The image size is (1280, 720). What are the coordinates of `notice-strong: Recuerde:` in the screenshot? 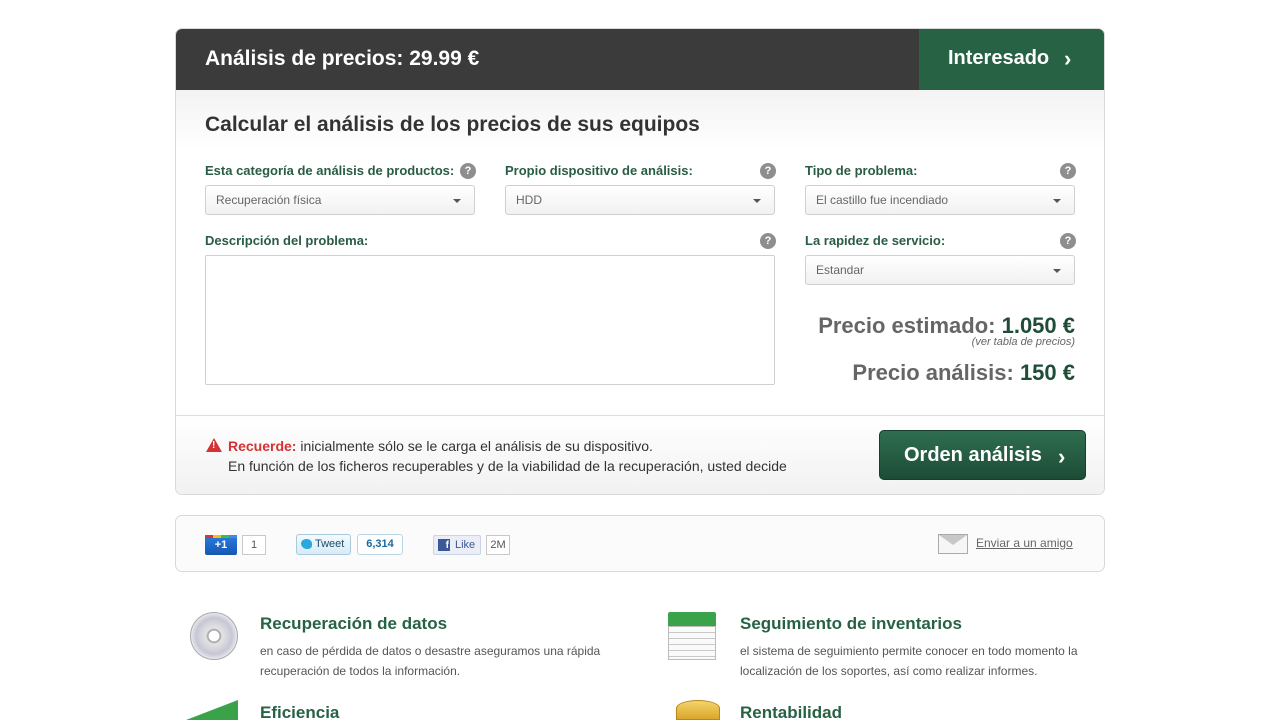 It's located at (262, 446).